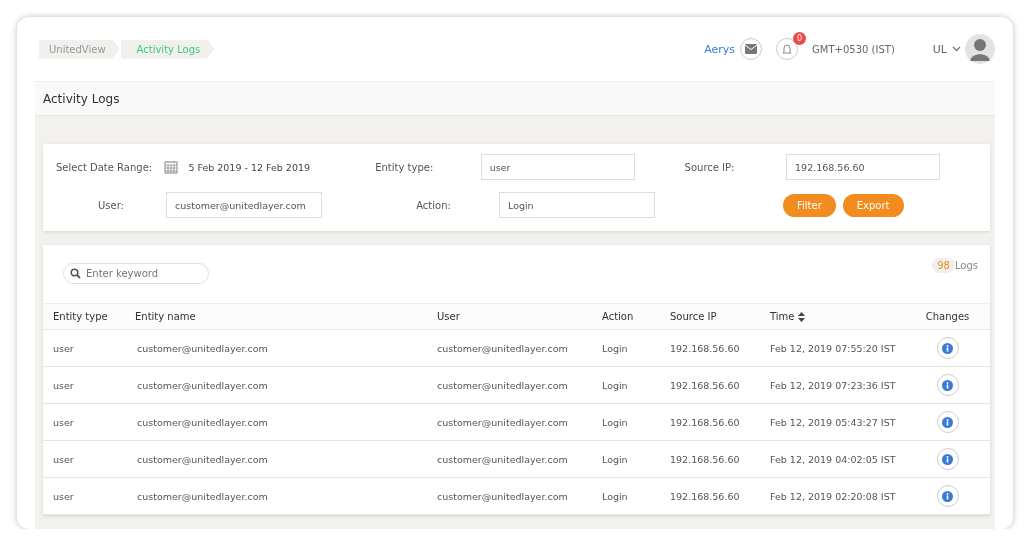  What do you see at coordinates (249, 167) in the screenshot?
I see `date-range: 5 Feb 2019 - 12 Feb 2019` at bounding box center [249, 167].